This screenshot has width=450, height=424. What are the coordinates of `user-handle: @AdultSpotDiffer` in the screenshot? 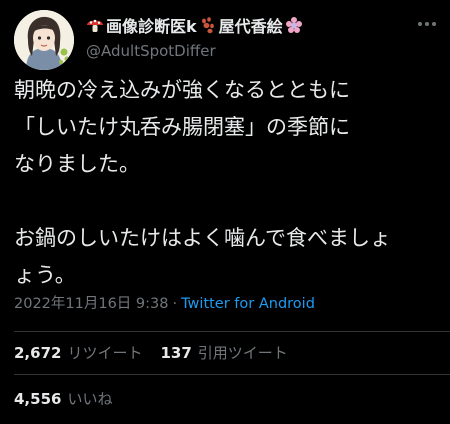 It's located at (151, 51).